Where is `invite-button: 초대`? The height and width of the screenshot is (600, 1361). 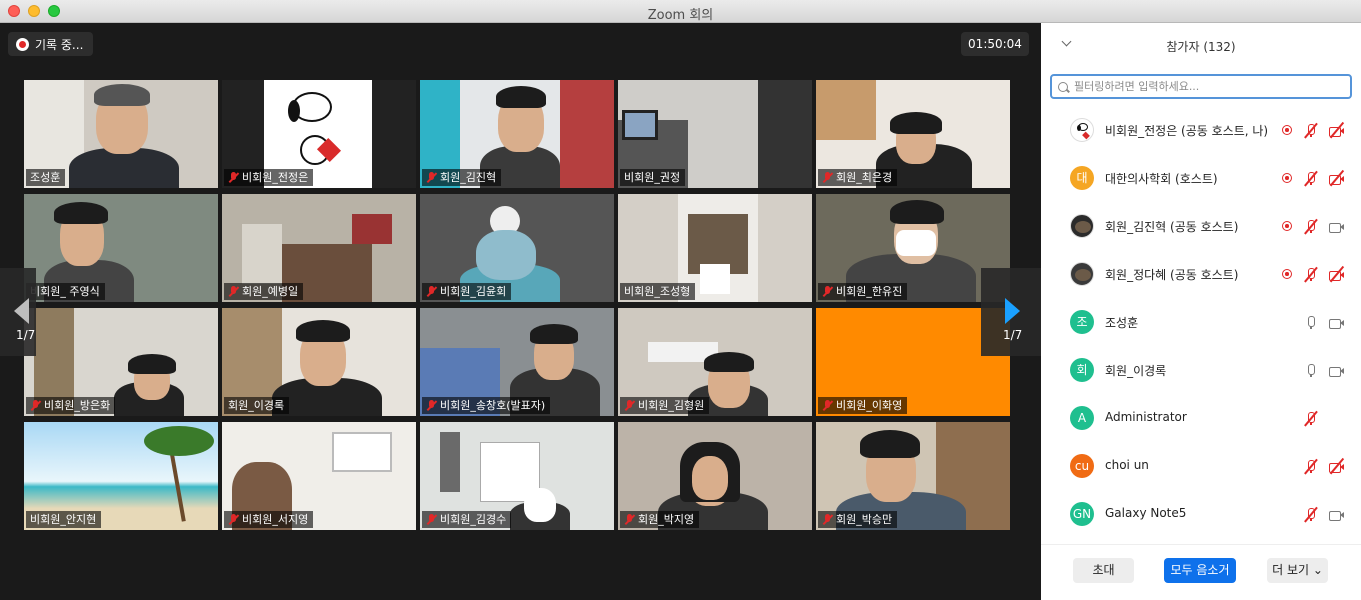 invite-button: 초대 is located at coordinates (1103, 570).